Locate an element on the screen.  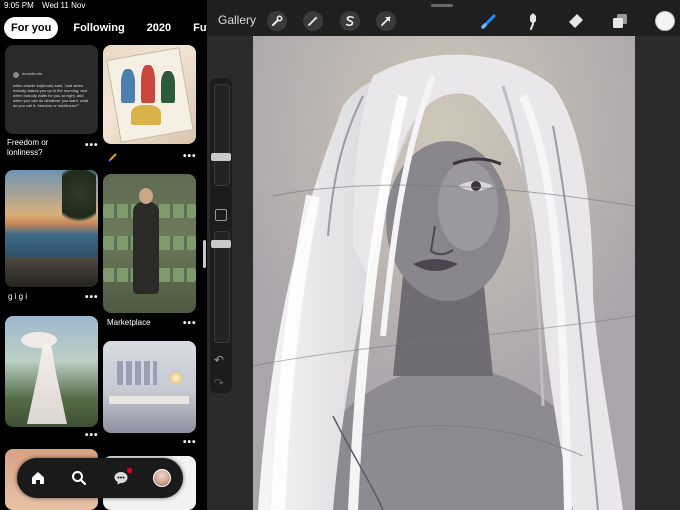
split-view-divider-handle is located at coordinates (204, 254).